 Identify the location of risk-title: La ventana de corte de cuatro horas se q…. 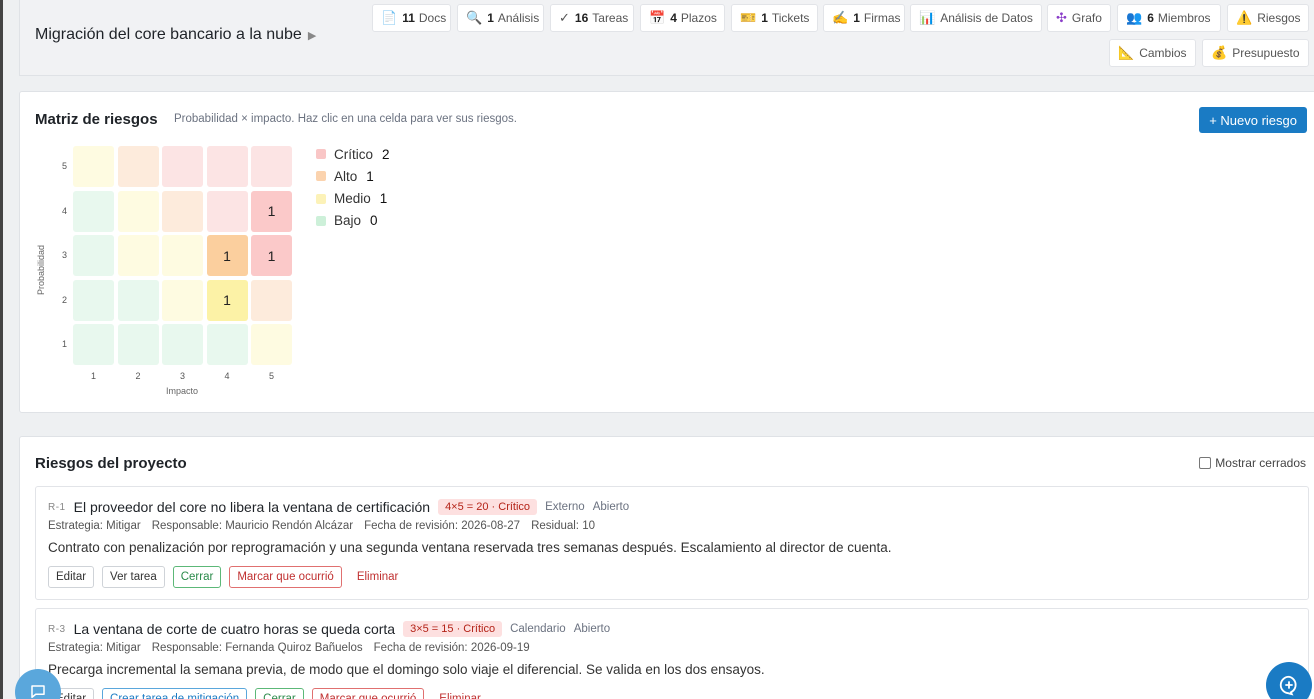
(234, 629).